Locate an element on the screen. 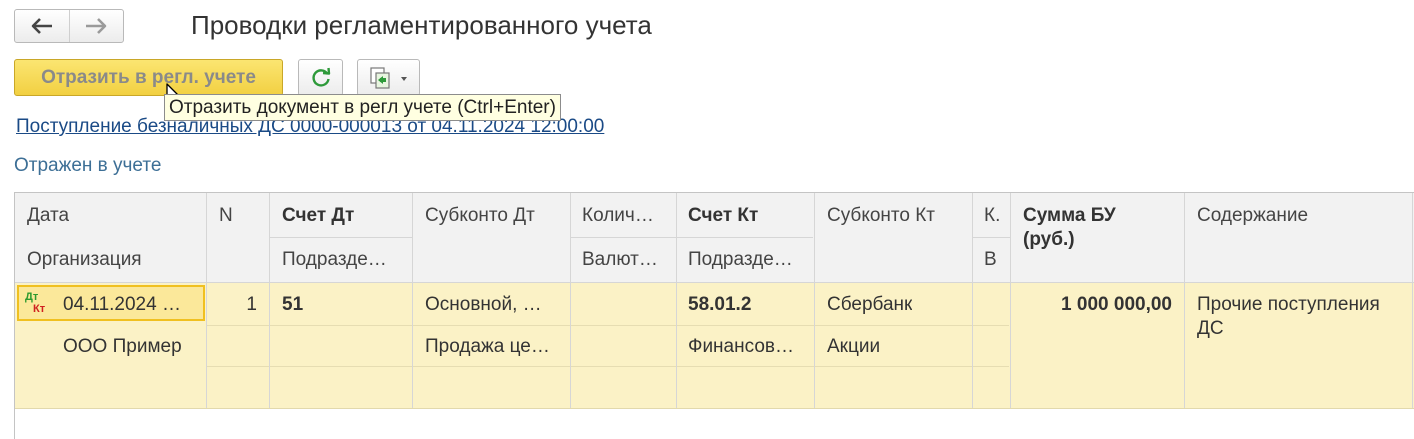  col-n: N is located at coordinates (226, 216).